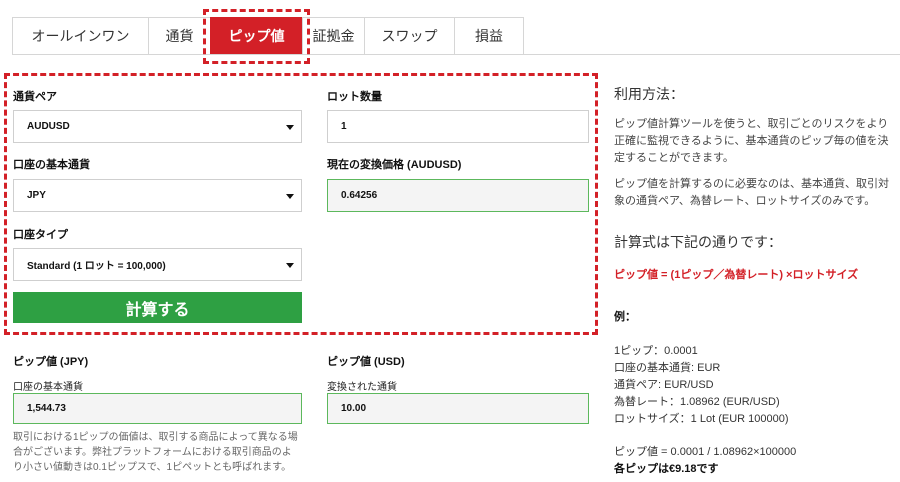 Image resolution: width=900 pixels, height=482 pixels. Describe the element at coordinates (458, 126) in the screenshot. I see `lot-quantity-input: 1` at that location.